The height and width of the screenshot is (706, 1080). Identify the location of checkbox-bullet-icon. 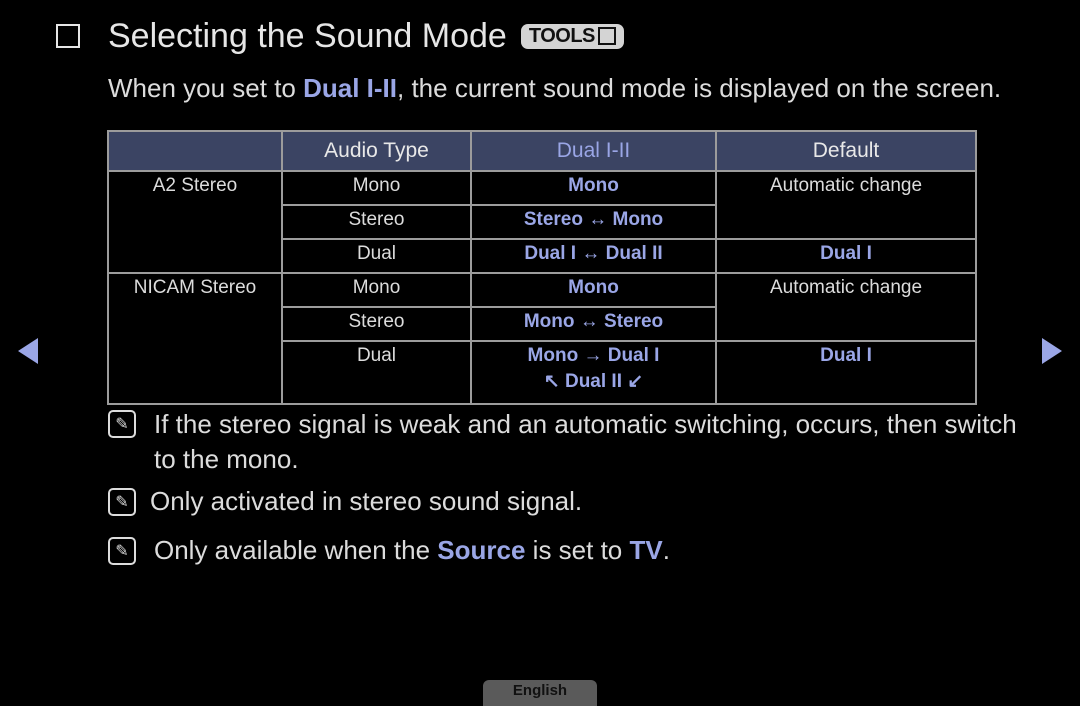
(68, 36).